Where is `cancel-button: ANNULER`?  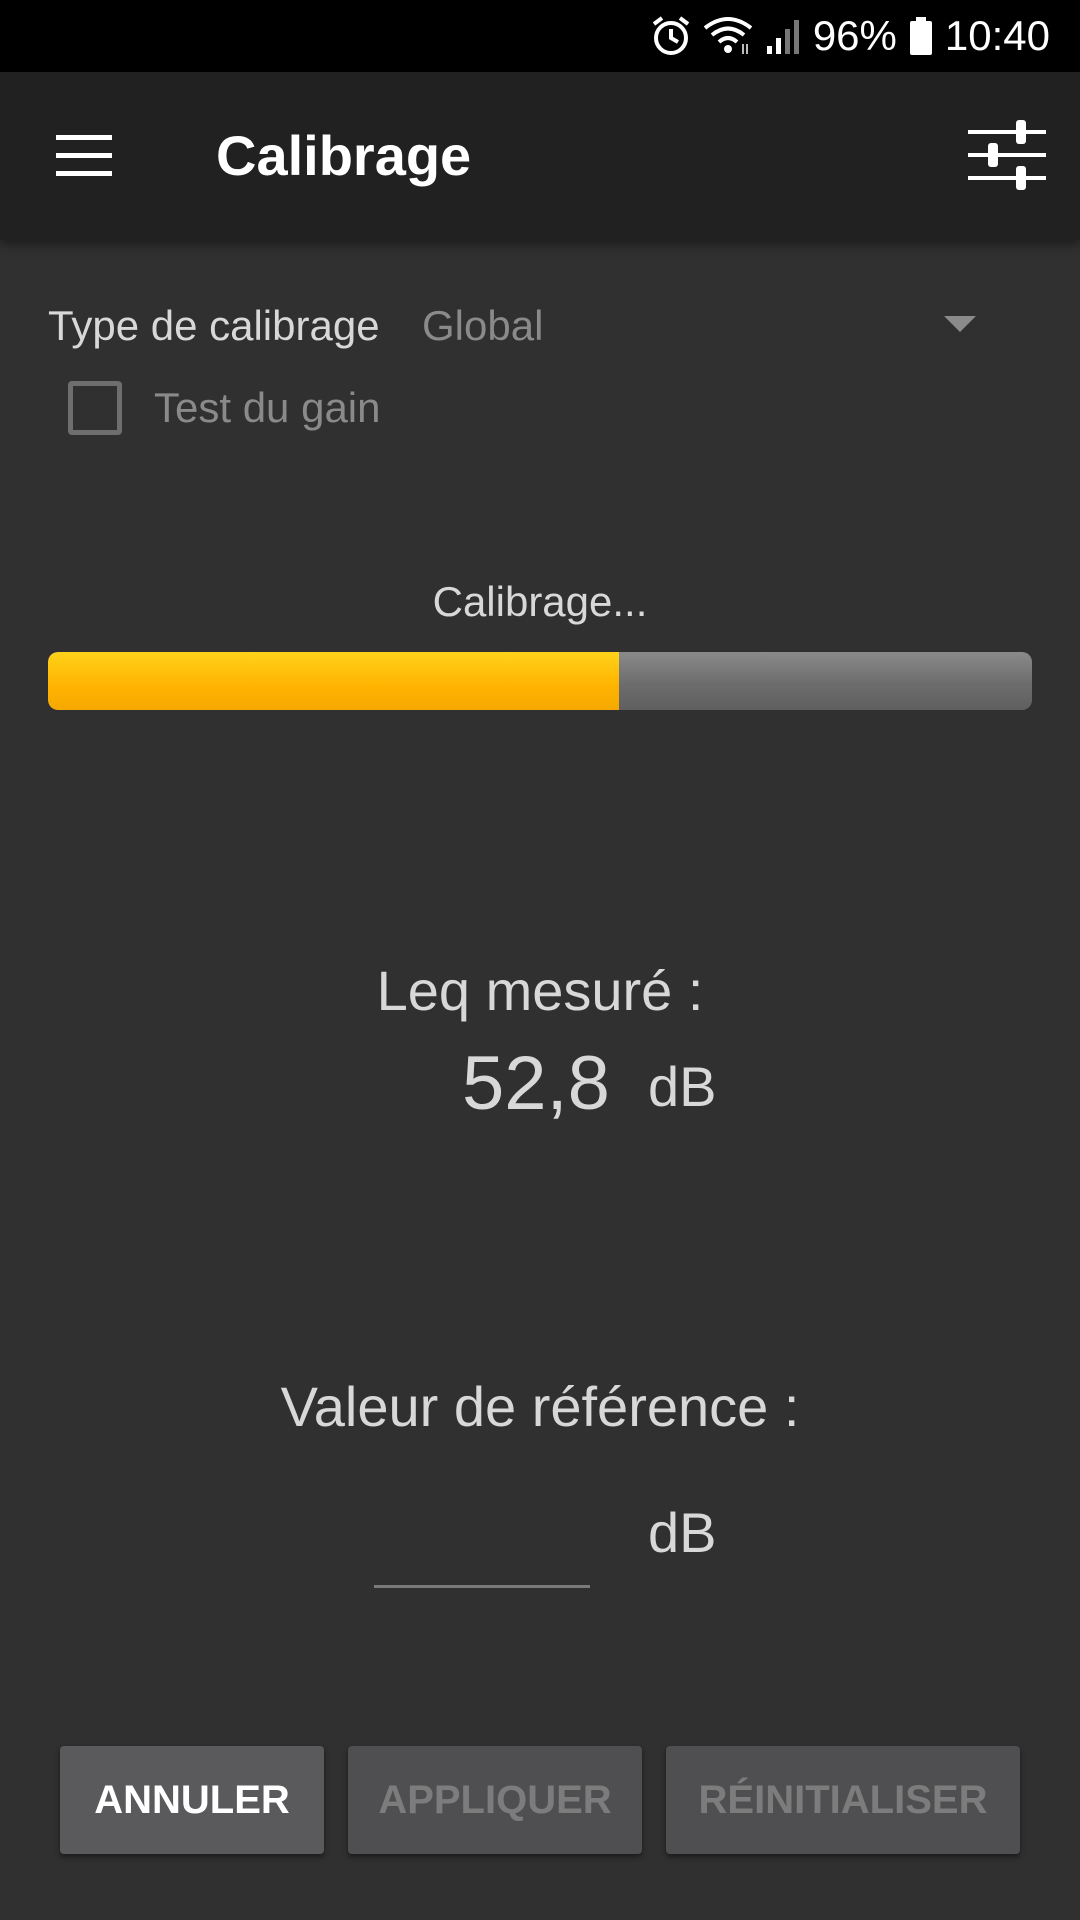
cancel-button: ANNULER is located at coordinates (192, 1800).